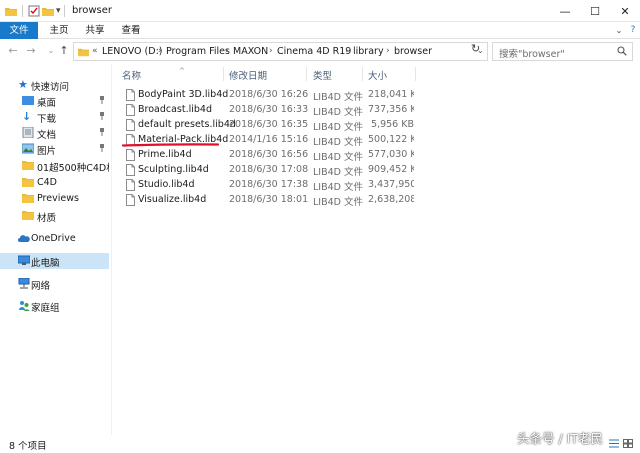  What do you see at coordinates (475, 48) in the screenshot?
I see `refresh-button: ↻` at bounding box center [475, 48].